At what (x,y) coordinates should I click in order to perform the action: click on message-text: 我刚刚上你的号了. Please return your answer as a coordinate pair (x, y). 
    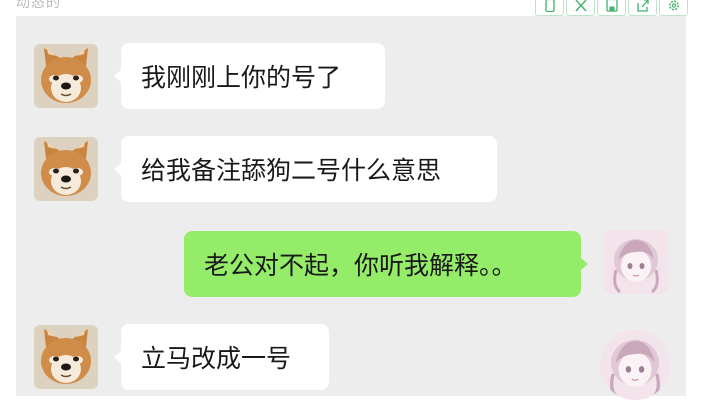
    Looking at the image, I should click on (241, 77).